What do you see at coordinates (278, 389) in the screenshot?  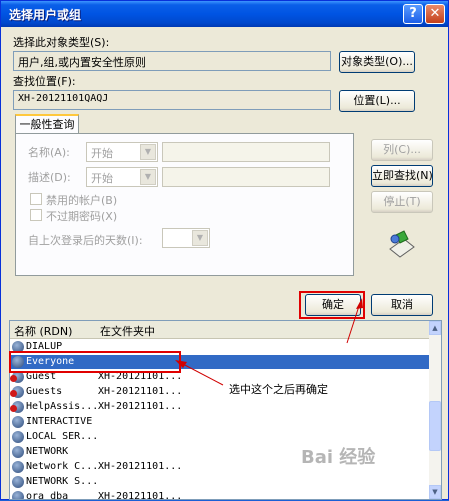 I see `annotation-text: 选中这个之后再确定` at bounding box center [278, 389].